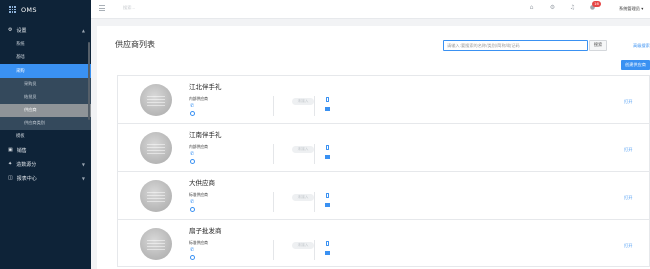 The image size is (650, 269). What do you see at coordinates (383, 243) in the screenshot?
I see `supplier-row: 扇子批发商 标准供应商 ✆ 未接入 打开` at bounding box center [383, 243].